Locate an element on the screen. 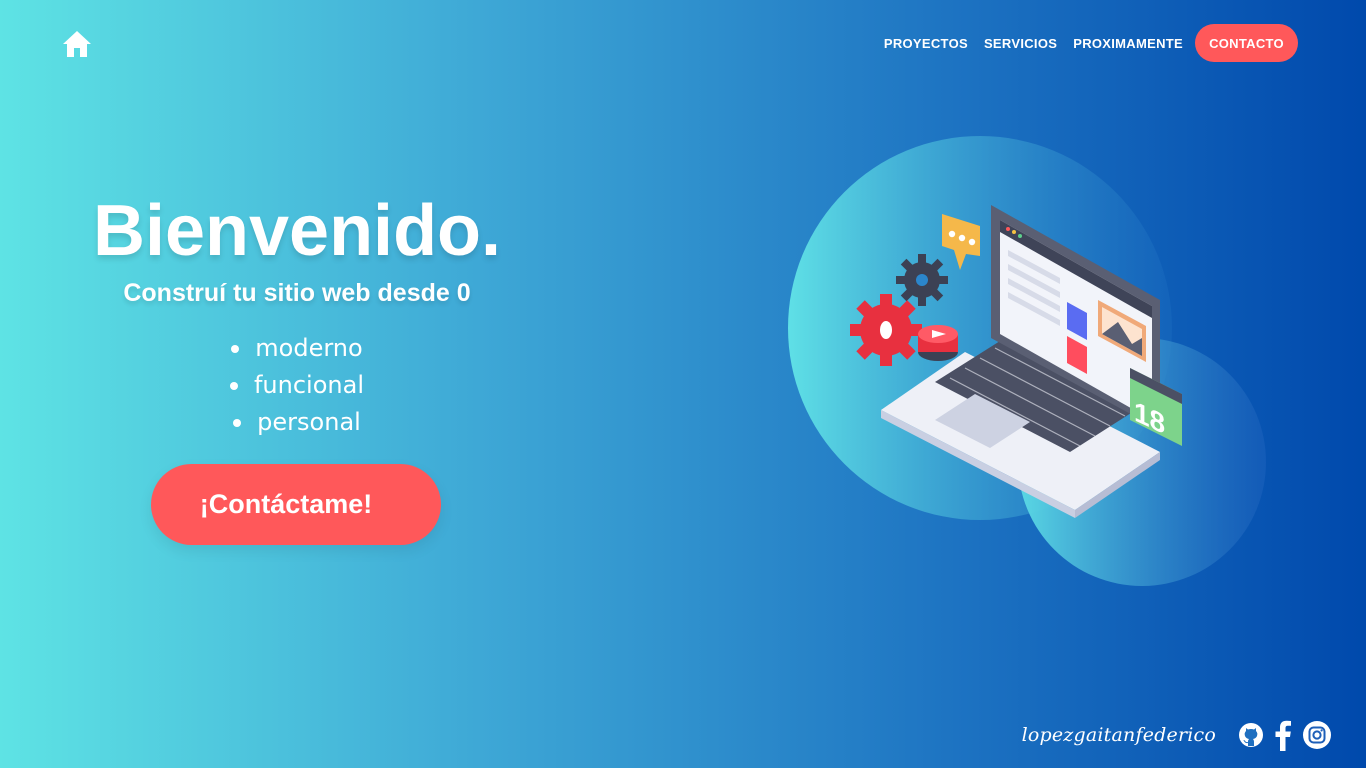 The image size is (1366, 768). hero-subtitle: Construí tu sitio web desde 0 is located at coordinates (297, 293).